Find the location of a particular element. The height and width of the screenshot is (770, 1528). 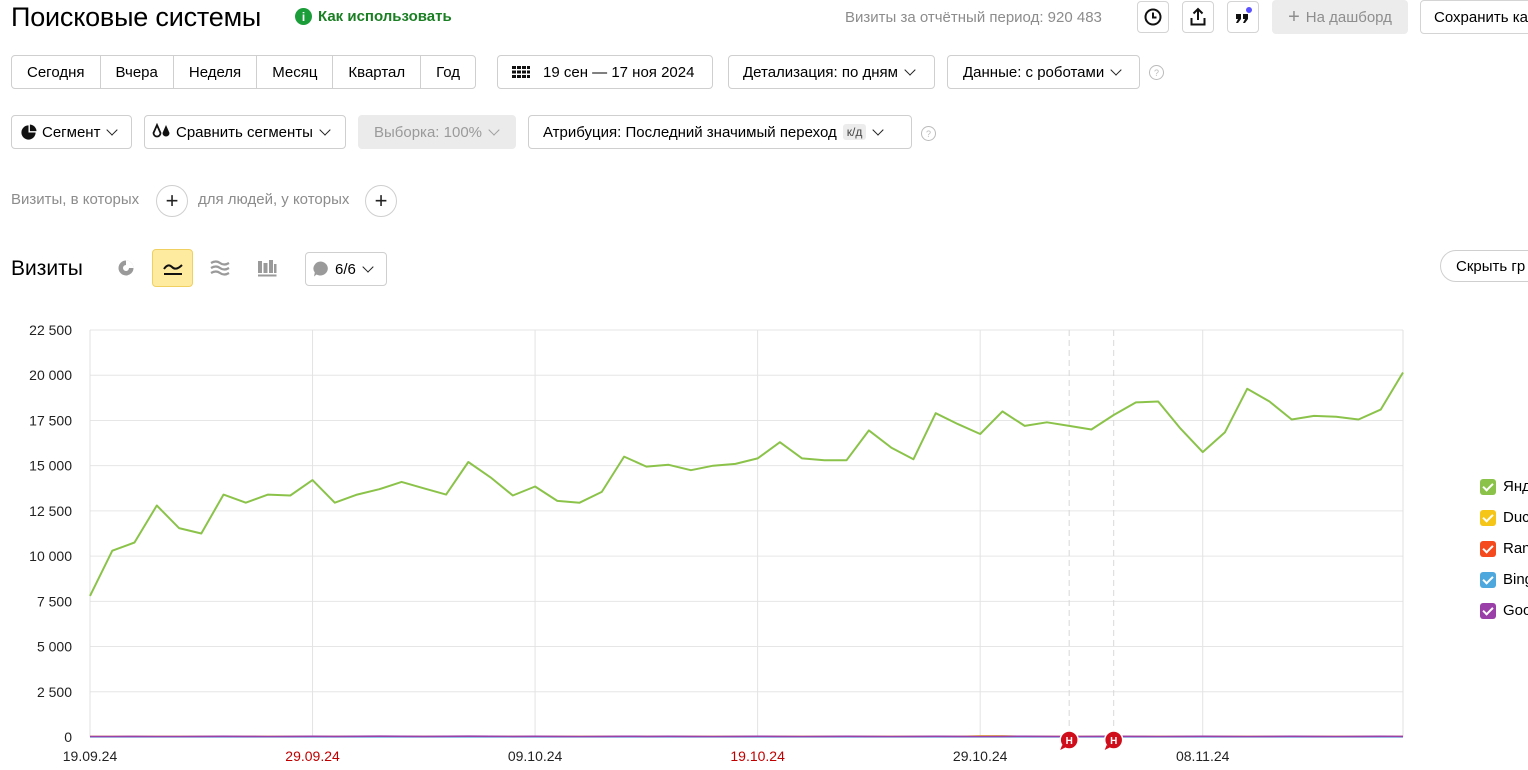

x-tick-label: 19.10.24 is located at coordinates (757, 756).